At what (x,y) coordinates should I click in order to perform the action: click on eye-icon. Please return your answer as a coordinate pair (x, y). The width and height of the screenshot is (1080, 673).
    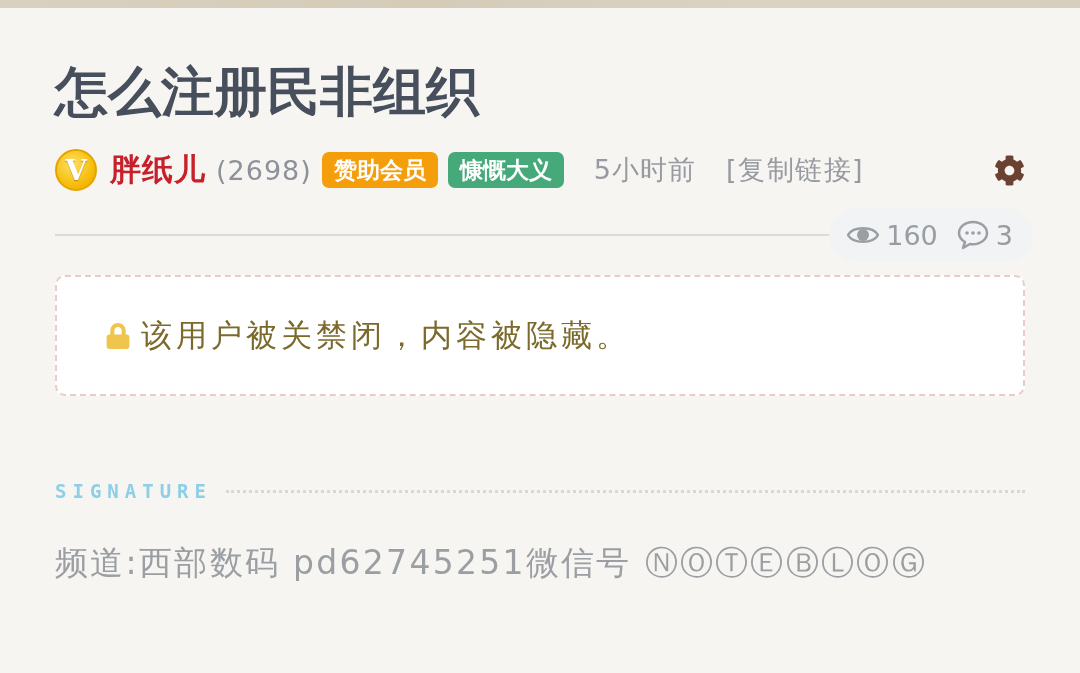
    Looking at the image, I should click on (863, 235).